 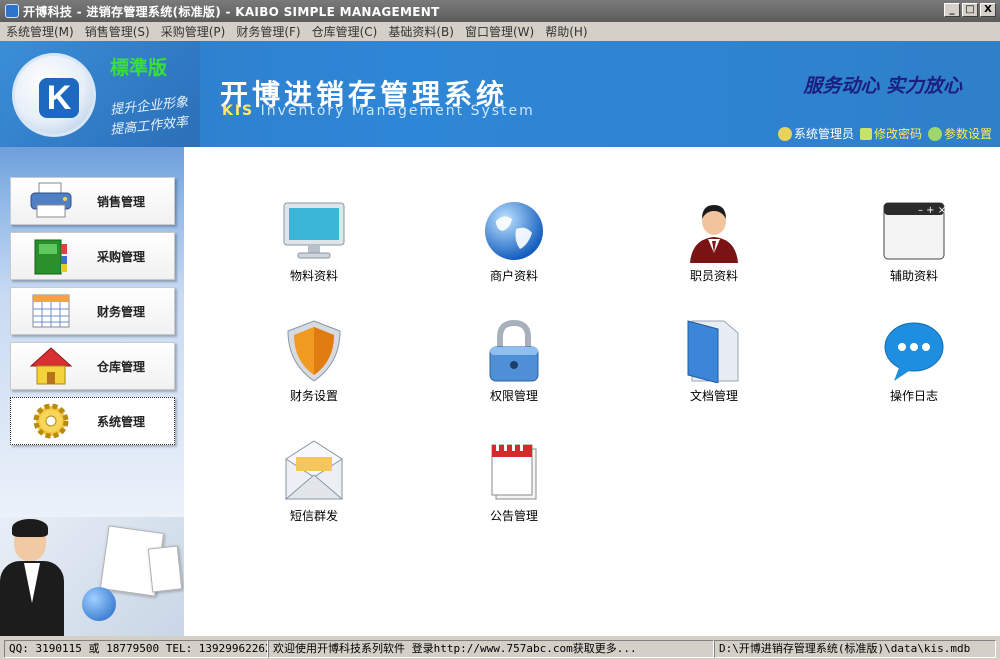 I want to click on settings-link: 参数设置, so click(x=959, y=133).